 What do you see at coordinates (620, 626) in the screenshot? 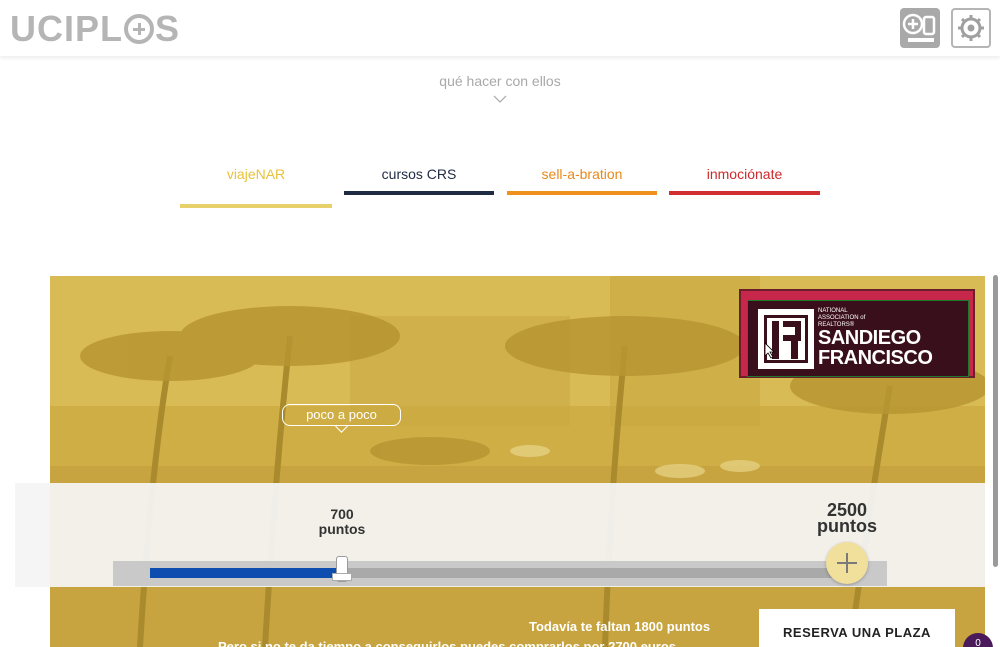
I see `remaining-points-text: Todavía te faltan 1800 puntos` at bounding box center [620, 626].